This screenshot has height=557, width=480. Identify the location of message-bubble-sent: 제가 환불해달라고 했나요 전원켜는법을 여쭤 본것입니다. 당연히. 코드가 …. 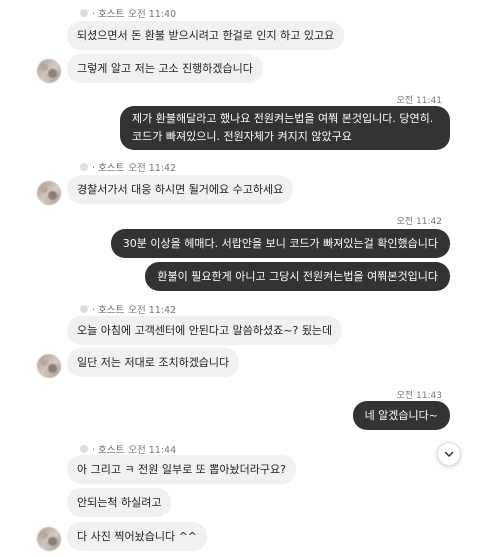
(285, 128).